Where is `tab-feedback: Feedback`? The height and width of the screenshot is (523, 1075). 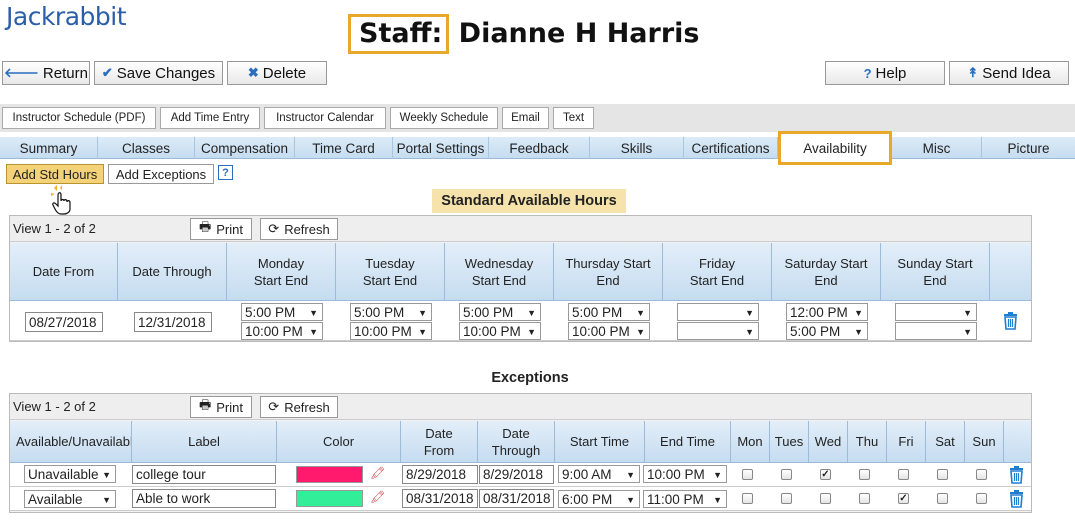 tab-feedback: Feedback is located at coordinates (539, 148).